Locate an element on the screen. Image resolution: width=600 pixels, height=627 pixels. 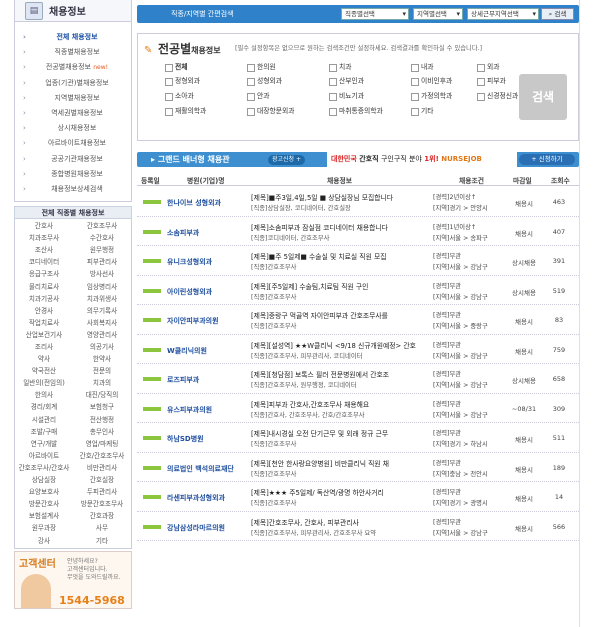
job-category-link: 산업보건기사 is located at coordinates (44, 335).